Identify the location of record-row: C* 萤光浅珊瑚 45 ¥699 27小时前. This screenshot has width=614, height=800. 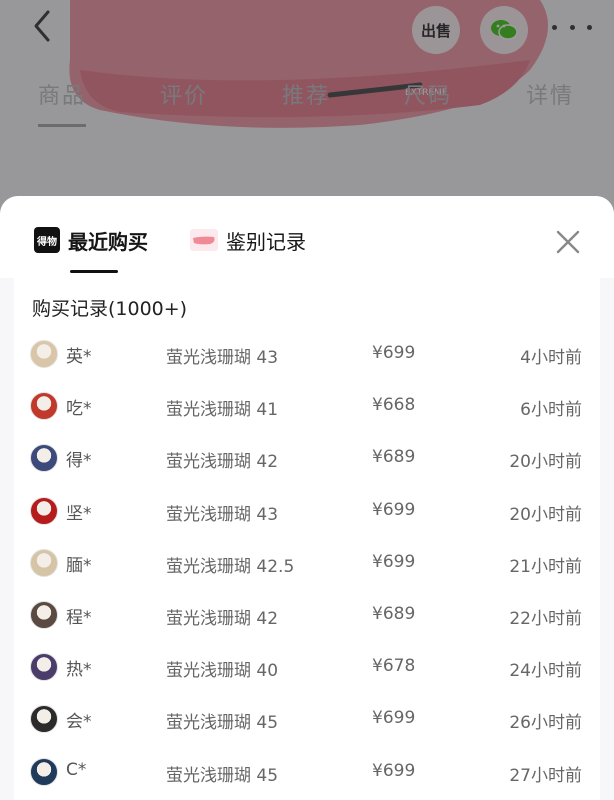
(307, 774).